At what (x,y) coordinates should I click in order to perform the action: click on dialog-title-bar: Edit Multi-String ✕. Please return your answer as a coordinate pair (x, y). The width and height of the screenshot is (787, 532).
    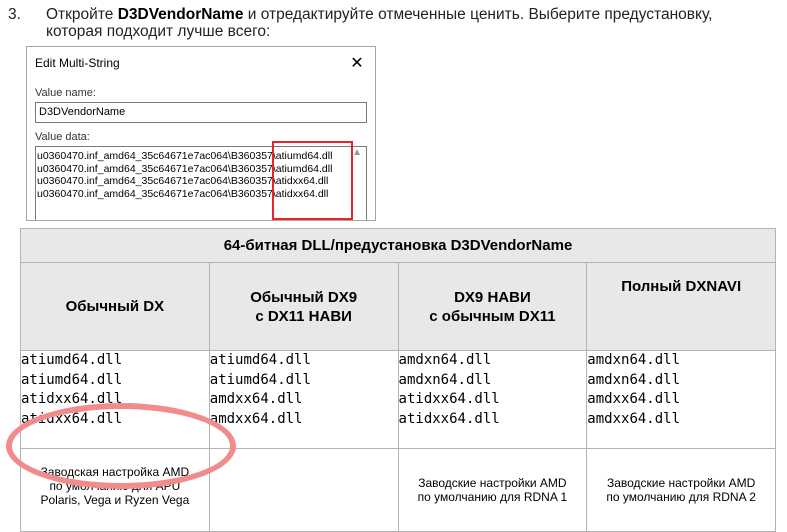
    Looking at the image, I should click on (201, 63).